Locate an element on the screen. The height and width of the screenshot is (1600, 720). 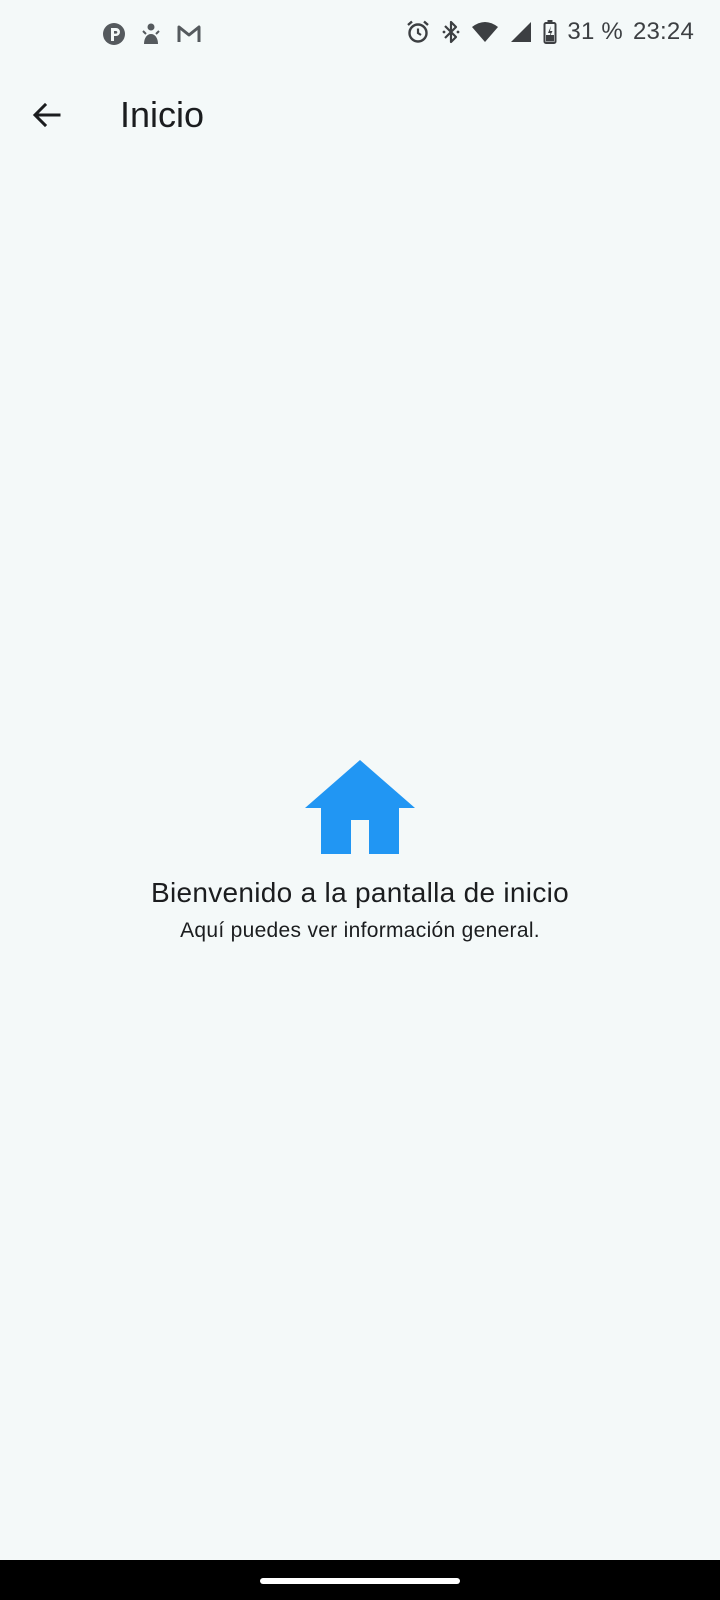
battery-percentage: 31 % is located at coordinates (595, 31).